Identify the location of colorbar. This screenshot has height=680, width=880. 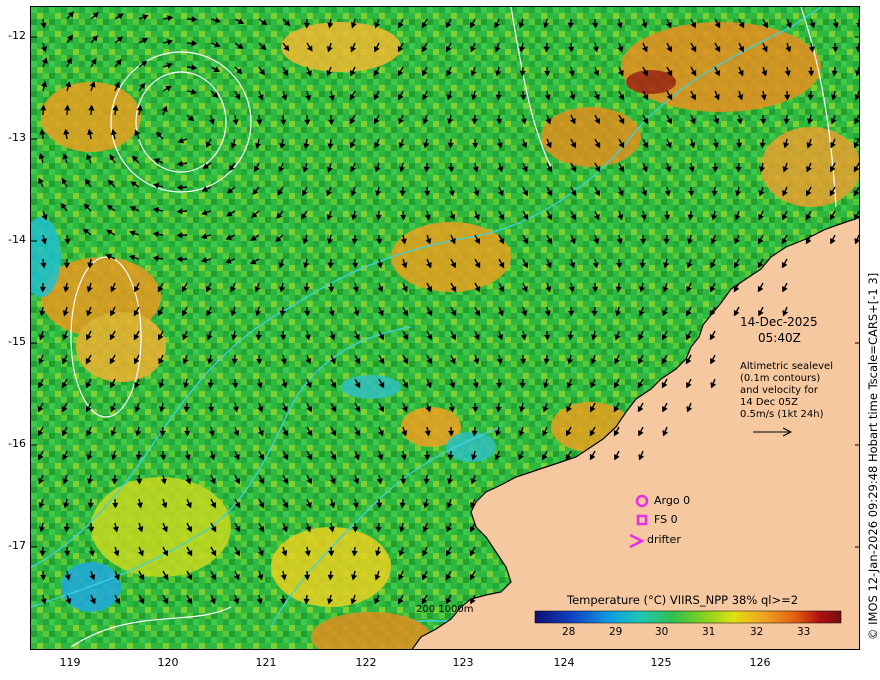
(688, 617).